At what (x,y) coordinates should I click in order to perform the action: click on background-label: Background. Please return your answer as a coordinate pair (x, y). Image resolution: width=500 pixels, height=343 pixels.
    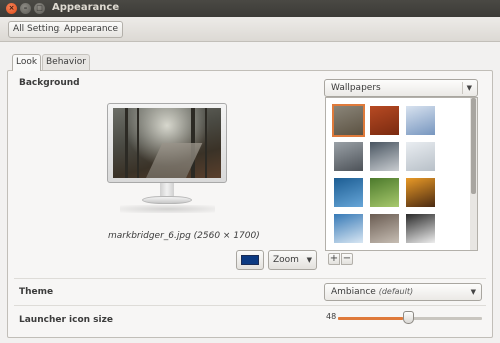
    Looking at the image, I should click on (49, 83).